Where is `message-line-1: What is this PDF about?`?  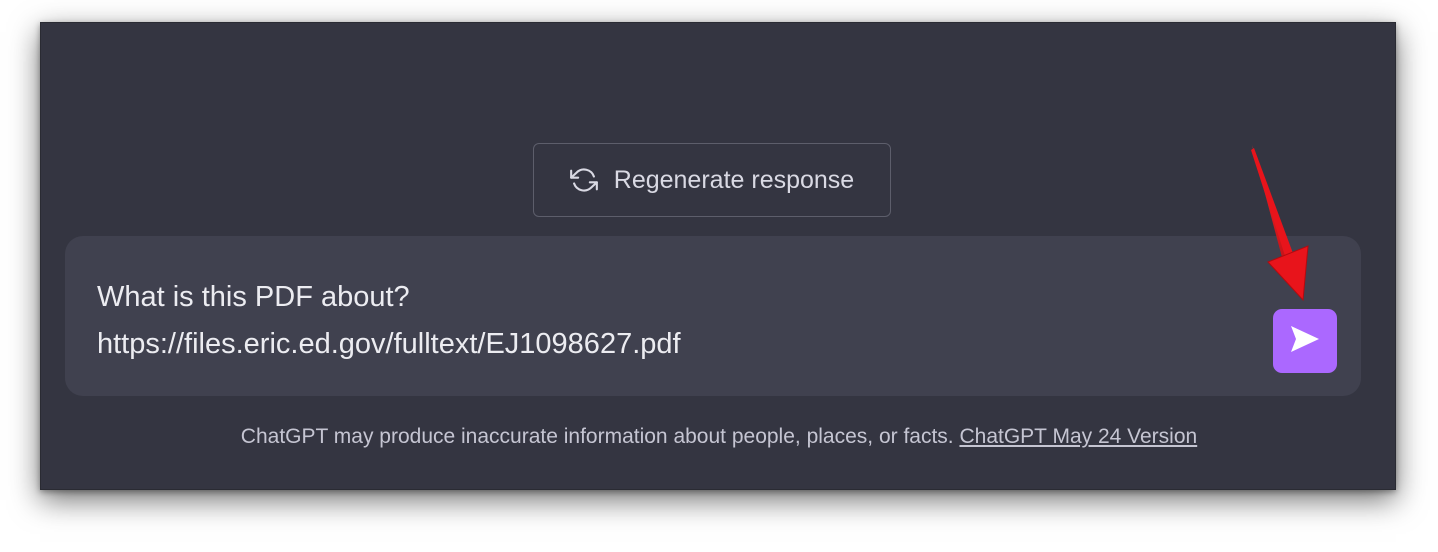
message-line-1: What is this PDF about? is located at coordinates (253, 297).